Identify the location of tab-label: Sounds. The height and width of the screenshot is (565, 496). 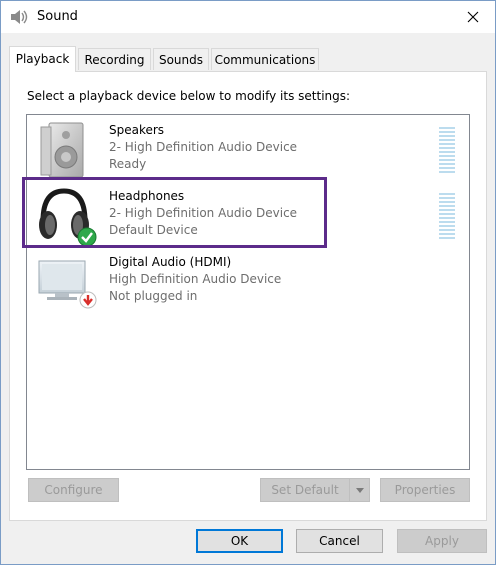
(181, 60).